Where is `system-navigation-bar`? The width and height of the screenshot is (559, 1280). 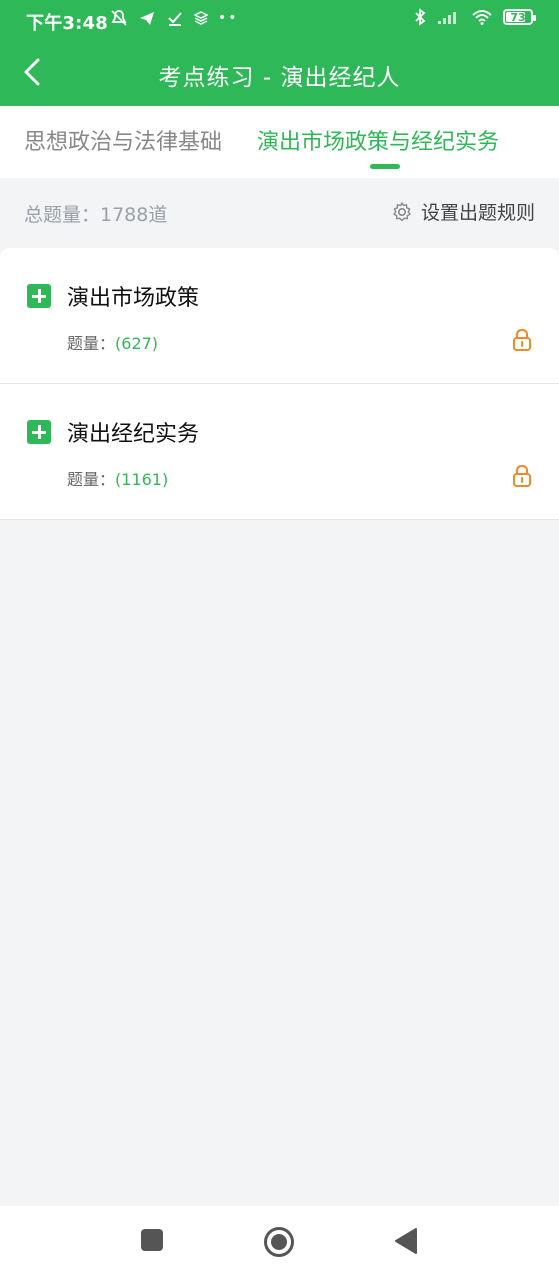
system-navigation-bar is located at coordinates (279, 1243).